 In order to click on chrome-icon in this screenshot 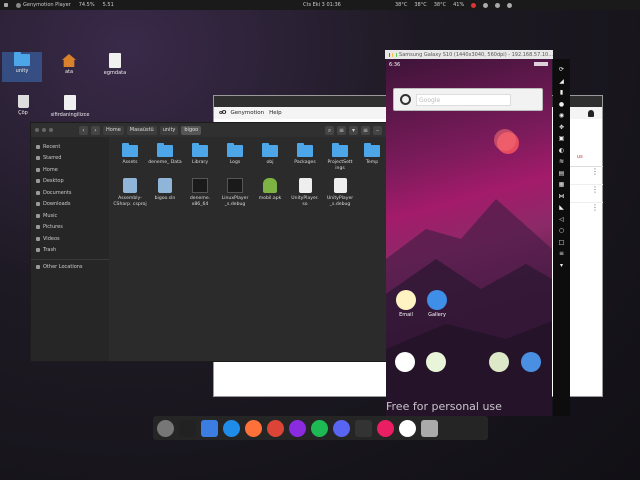, I will do `click(275, 428)`.